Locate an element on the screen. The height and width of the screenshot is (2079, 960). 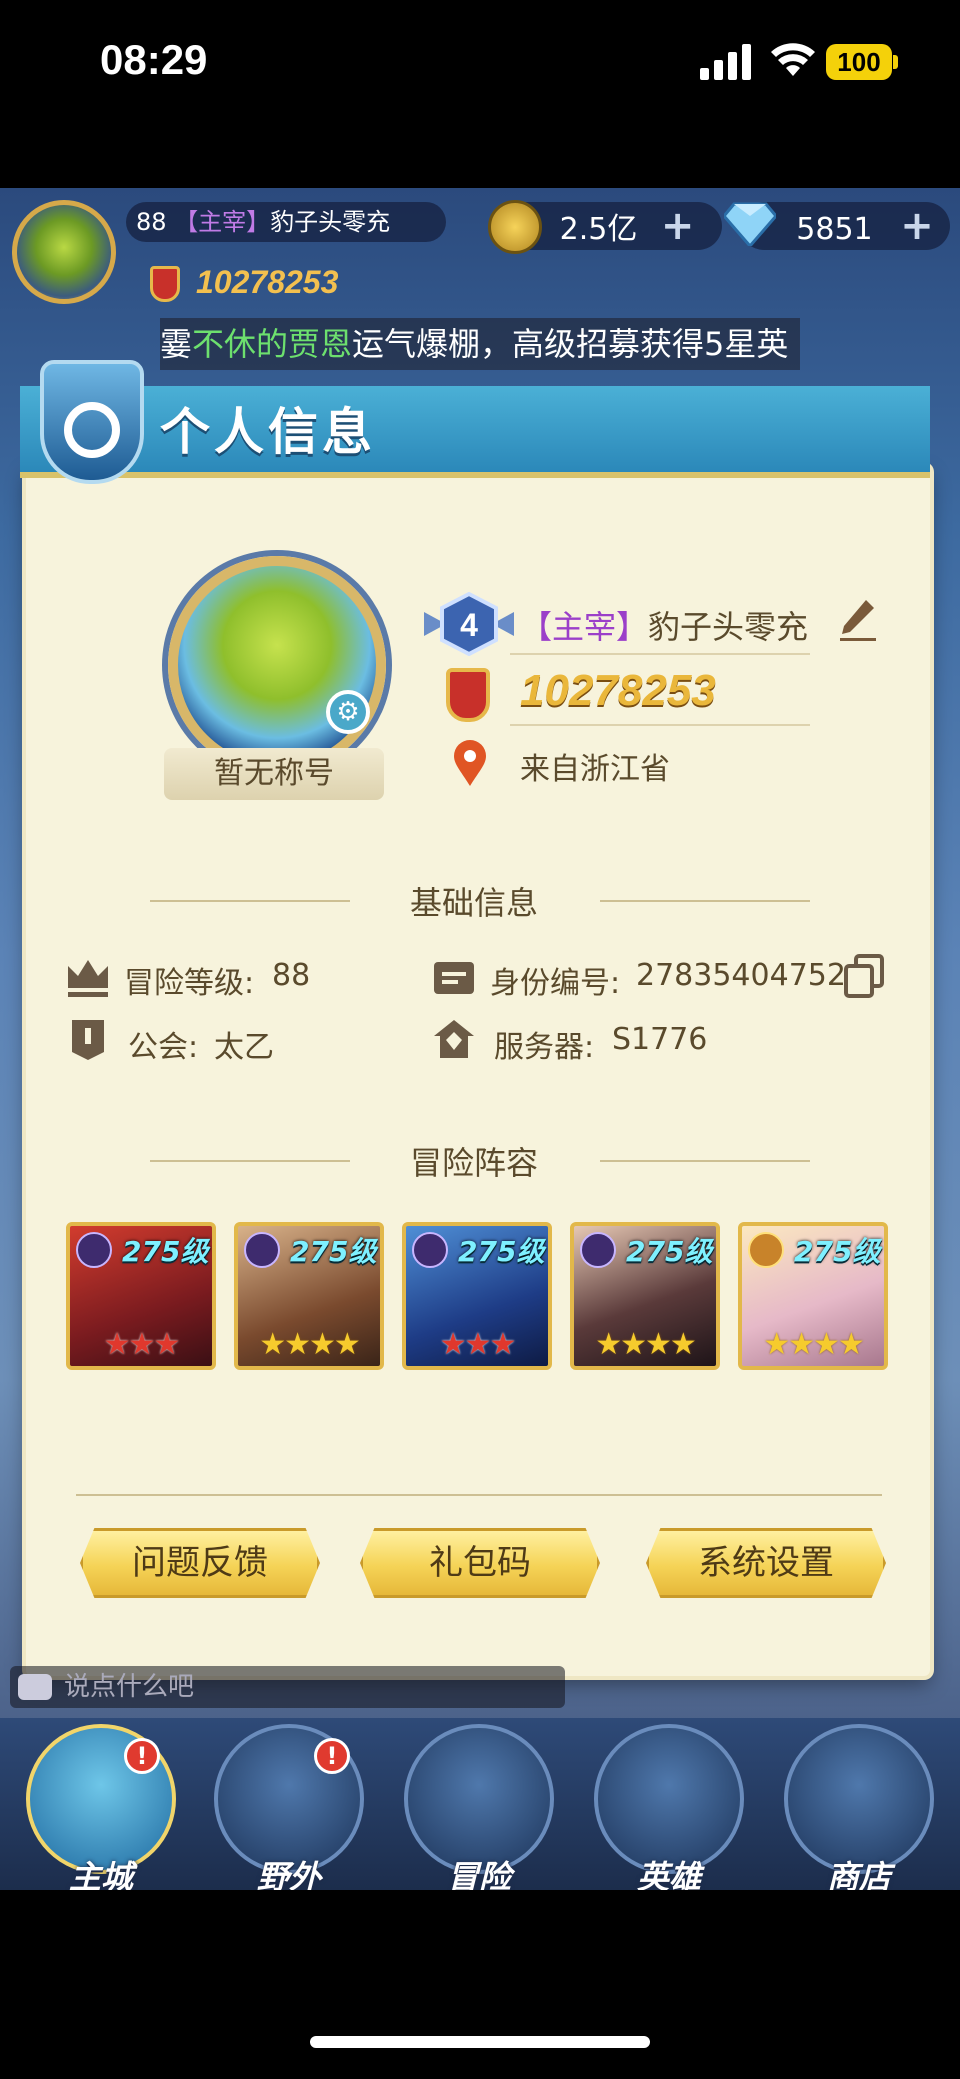
profile-portrait is located at coordinates (277, 665).